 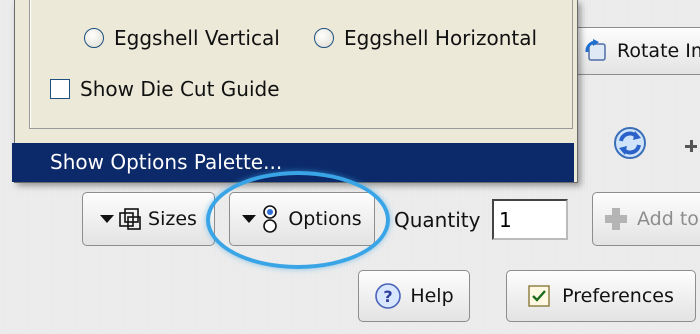 I want to click on eggshell-vertical-label: Eggshell Vertical, so click(x=197, y=38).